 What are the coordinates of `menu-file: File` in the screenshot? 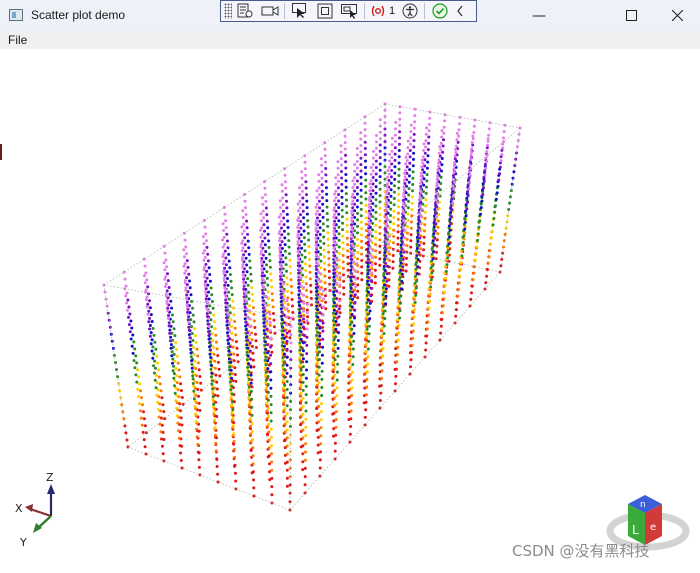 It's located at (17, 40).